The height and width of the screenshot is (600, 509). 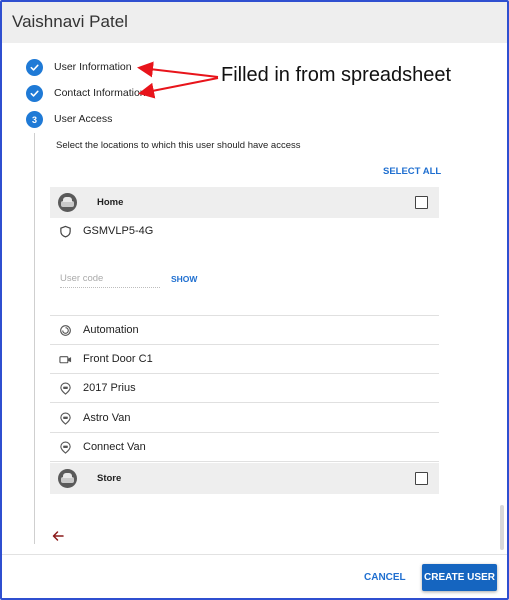 I want to click on location-name: Store, so click(x=109, y=478).